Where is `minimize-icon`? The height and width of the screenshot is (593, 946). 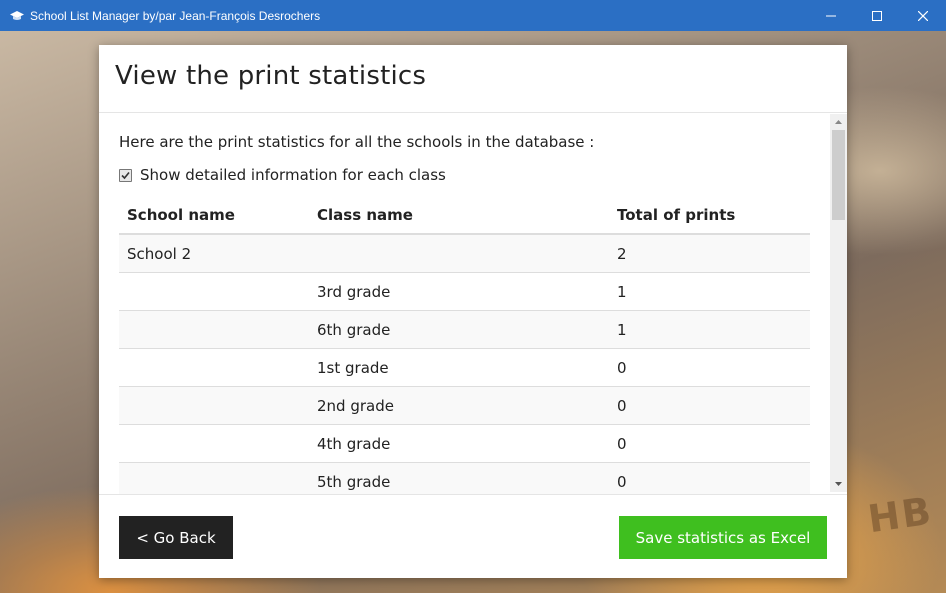 minimize-icon is located at coordinates (831, 15).